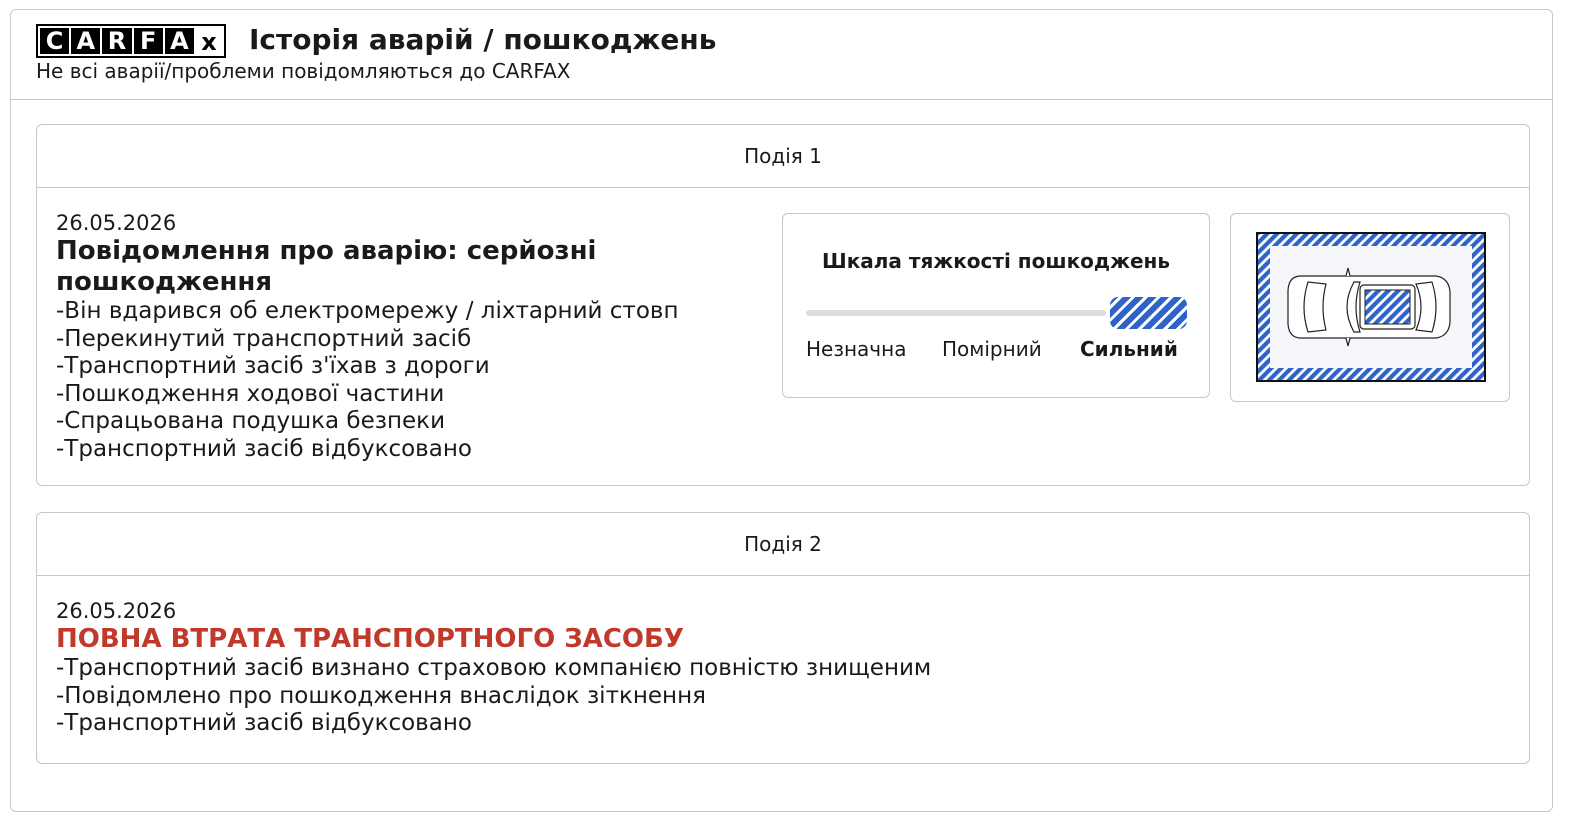 This screenshot has width=1574, height=826. Describe the element at coordinates (250, 393) in the screenshot. I see `list-item: -Пошкодження ходової частини` at that location.